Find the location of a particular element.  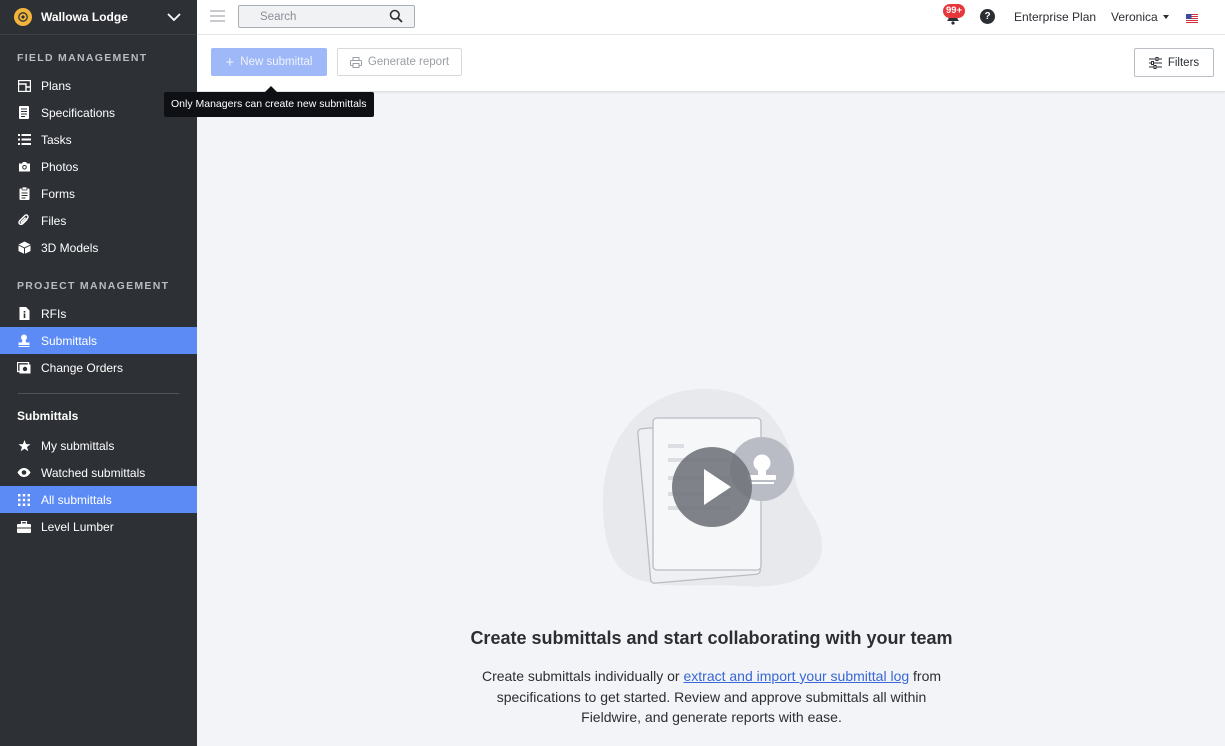

top-bar: 99+ ? Enterprise Plan Veronica is located at coordinates (711, 17).